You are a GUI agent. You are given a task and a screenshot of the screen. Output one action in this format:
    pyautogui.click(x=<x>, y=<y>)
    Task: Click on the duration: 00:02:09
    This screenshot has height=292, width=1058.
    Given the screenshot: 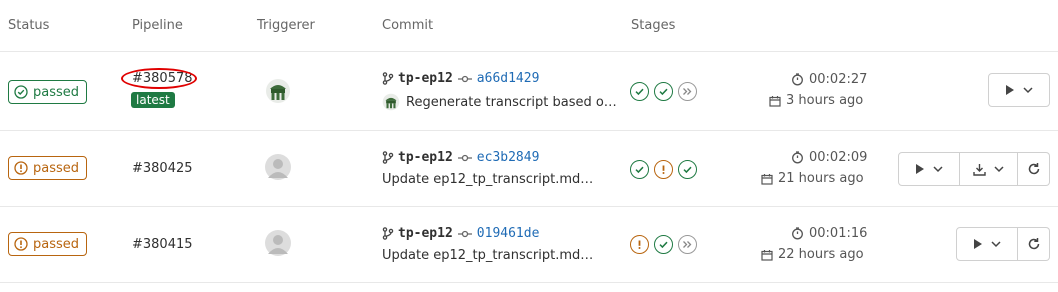 What is the action you would take?
    pyautogui.click(x=829, y=157)
    